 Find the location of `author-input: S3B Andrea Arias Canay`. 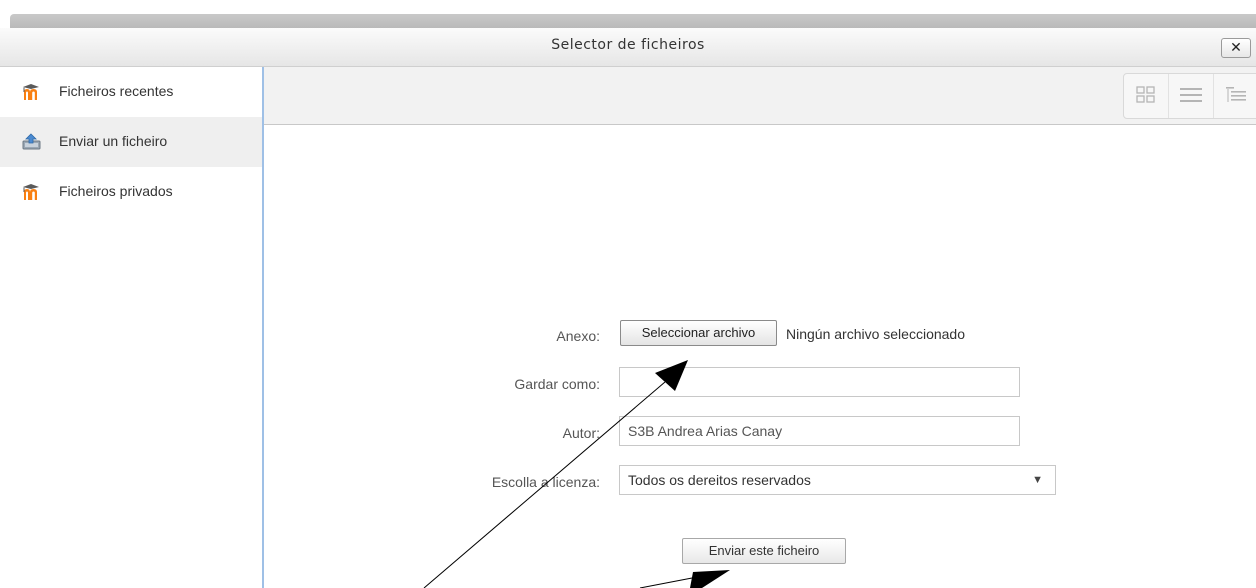

author-input: S3B Andrea Arias Canay is located at coordinates (819, 431).